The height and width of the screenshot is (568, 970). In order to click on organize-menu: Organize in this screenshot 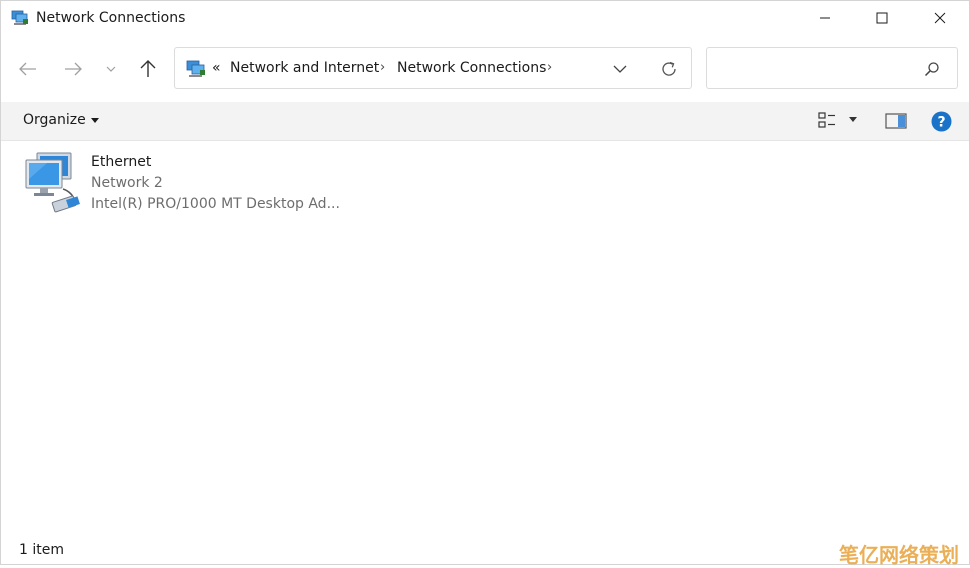, I will do `click(61, 120)`.